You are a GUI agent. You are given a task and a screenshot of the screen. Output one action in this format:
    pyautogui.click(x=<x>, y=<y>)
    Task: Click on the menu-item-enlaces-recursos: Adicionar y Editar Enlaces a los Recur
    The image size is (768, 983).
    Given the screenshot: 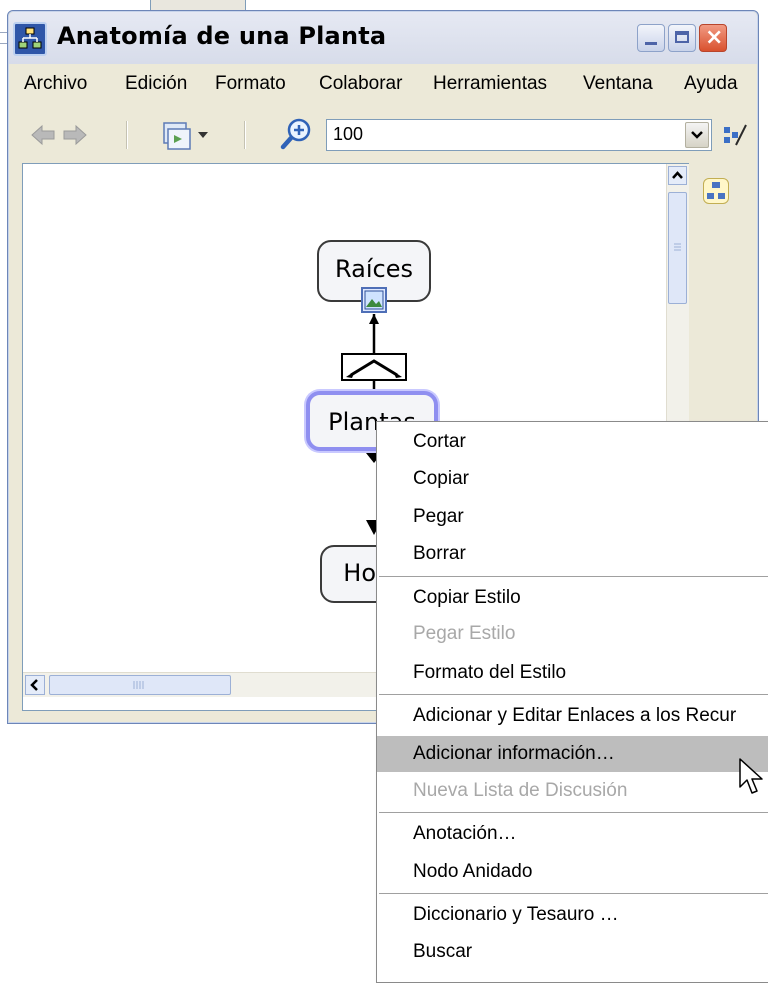 What is the action you would take?
    pyautogui.click(x=572, y=716)
    